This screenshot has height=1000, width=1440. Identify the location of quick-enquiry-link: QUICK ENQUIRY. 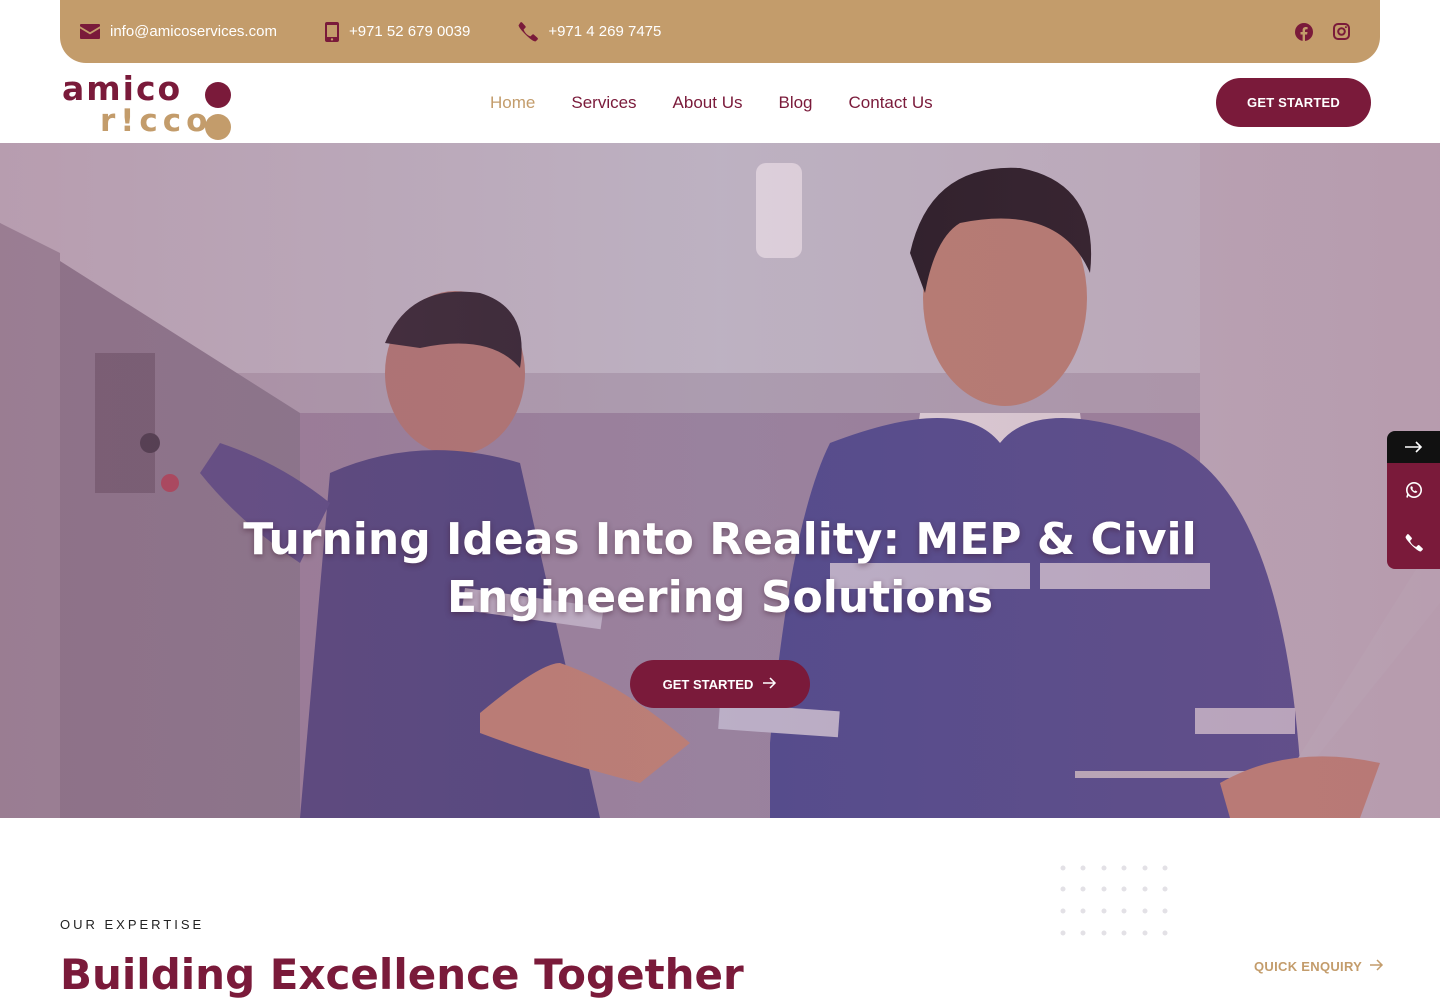
(1319, 966).